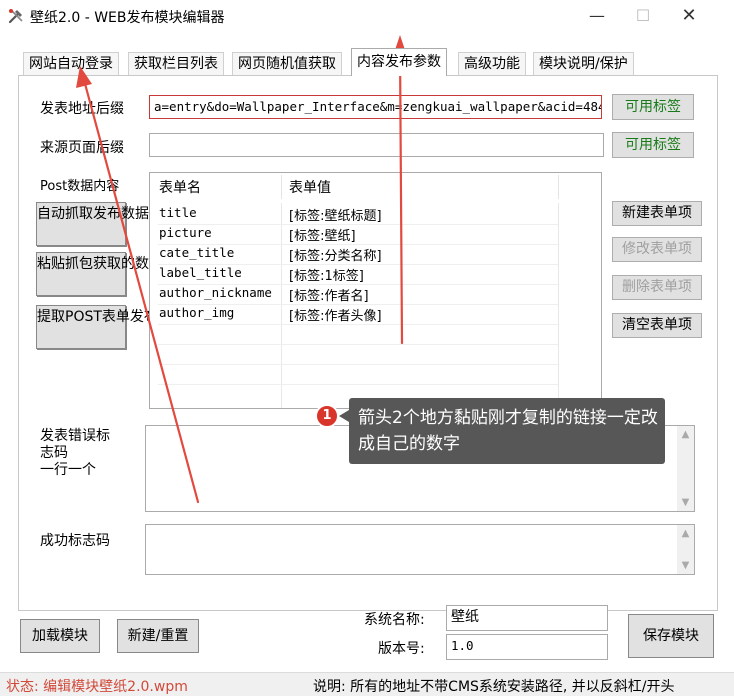 The height and width of the screenshot is (696, 734). What do you see at coordinates (494, 687) in the screenshot?
I see `status-note: 说明: 所有的地址不带CMS系统安装路径, 并以反斜杠/开头` at bounding box center [494, 687].